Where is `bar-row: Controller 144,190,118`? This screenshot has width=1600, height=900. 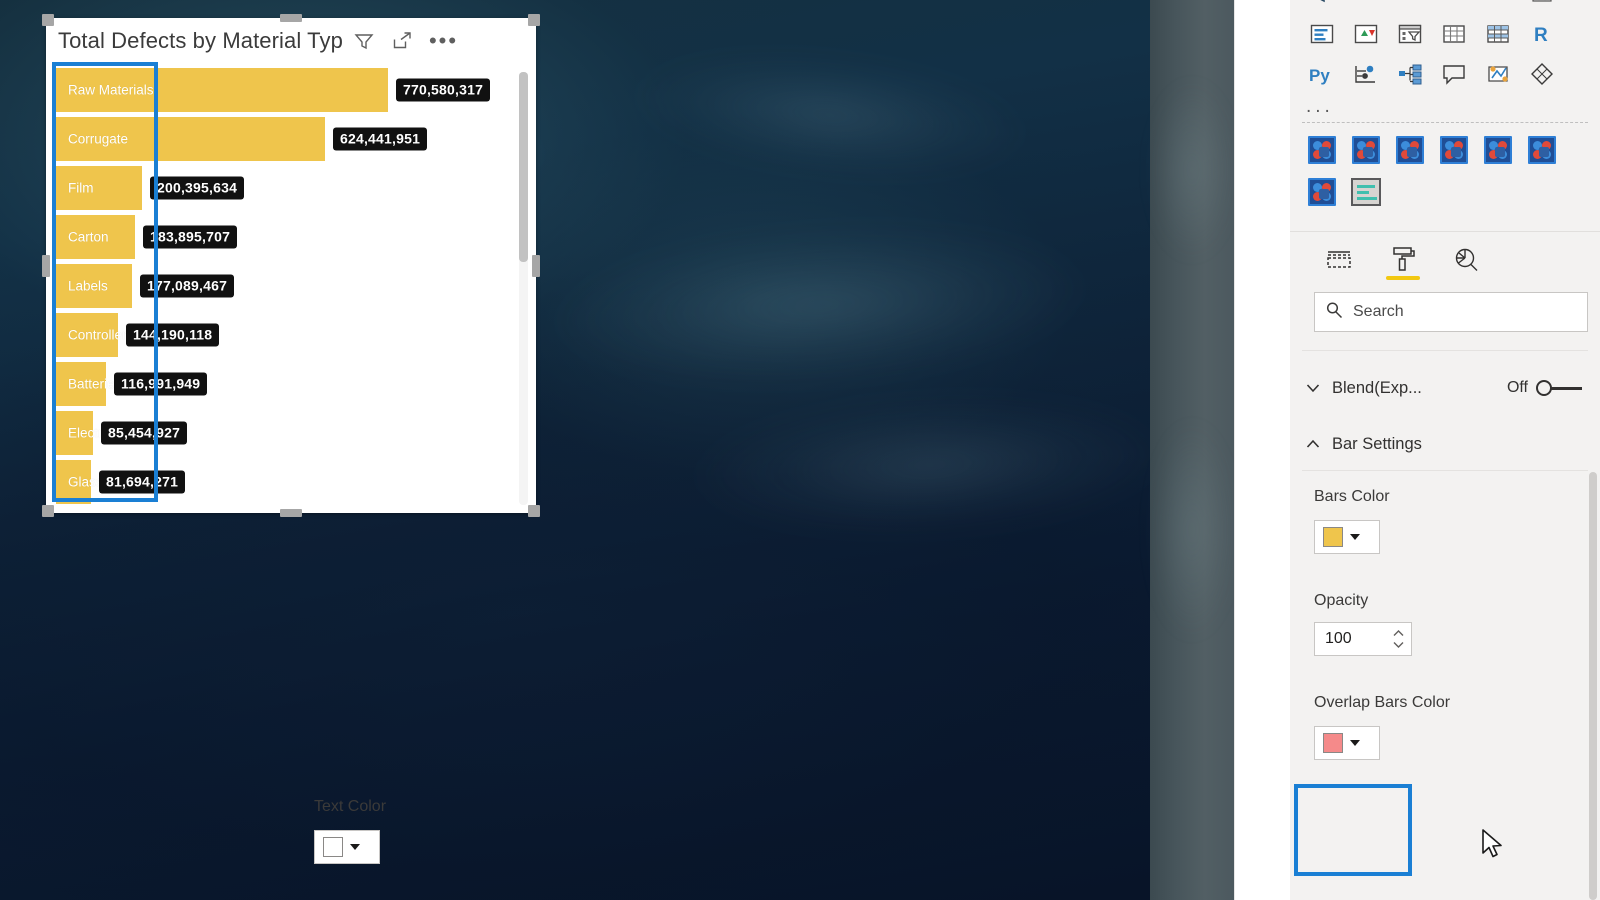
bar-row: Controller 144,190,118 is located at coordinates (285, 335).